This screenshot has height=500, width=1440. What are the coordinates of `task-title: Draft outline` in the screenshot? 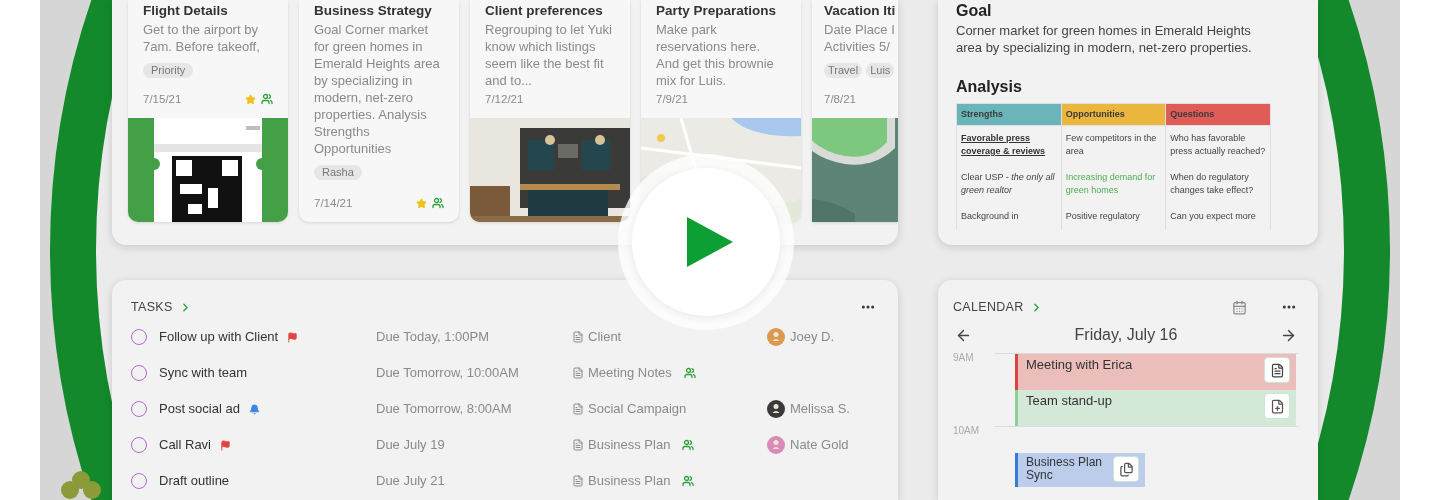 It's located at (194, 481).